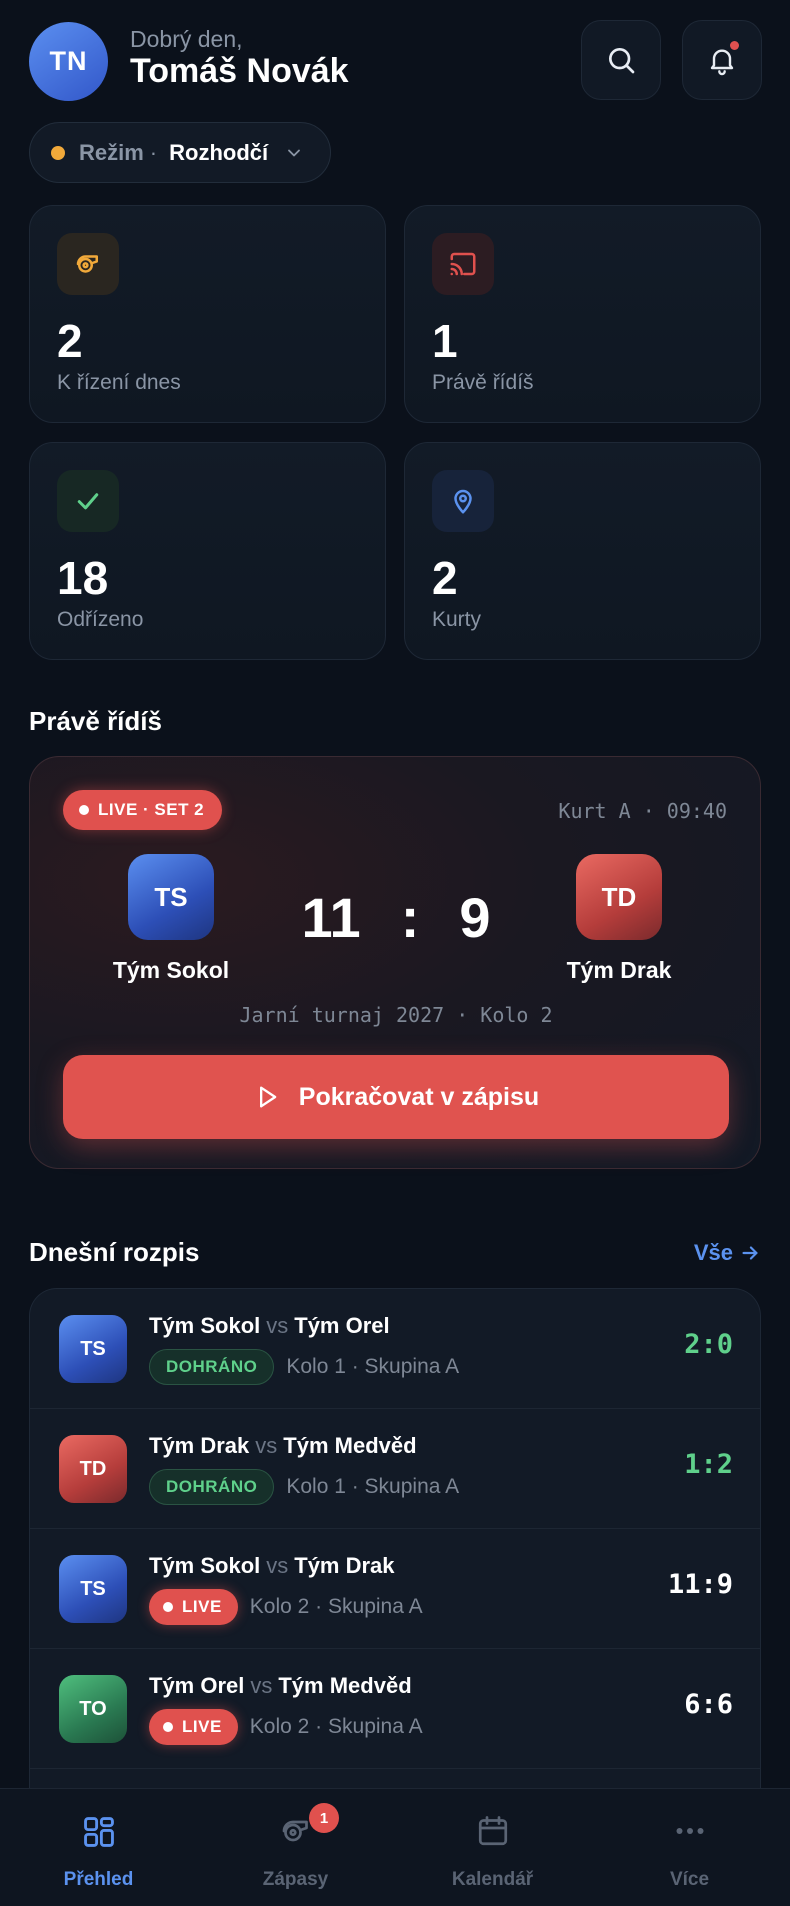 This screenshot has height=1906, width=790. I want to click on match-teams: Tým Drak vs Tým Medvěd, so click(283, 1446).